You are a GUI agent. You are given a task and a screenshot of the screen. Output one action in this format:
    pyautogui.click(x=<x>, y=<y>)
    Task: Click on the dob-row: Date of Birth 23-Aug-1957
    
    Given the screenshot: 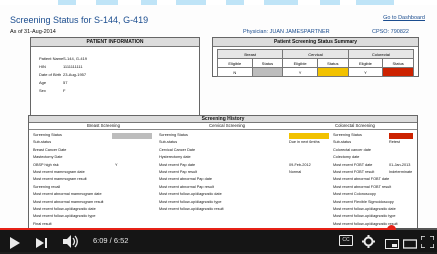 What is the action you would take?
    pyautogui.click(x=62, y=74)
    